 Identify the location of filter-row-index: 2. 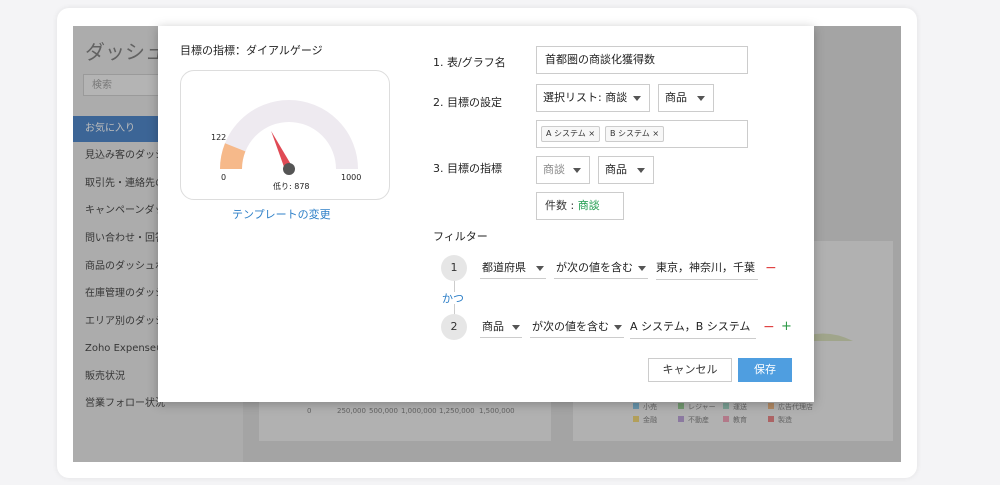
(454, 327).